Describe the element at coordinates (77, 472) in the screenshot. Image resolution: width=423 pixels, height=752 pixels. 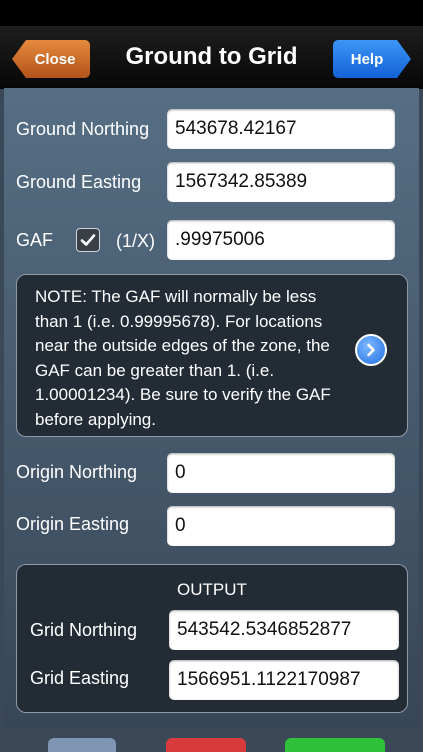
I see `origin-northing-label: Origin Northing` at that location.